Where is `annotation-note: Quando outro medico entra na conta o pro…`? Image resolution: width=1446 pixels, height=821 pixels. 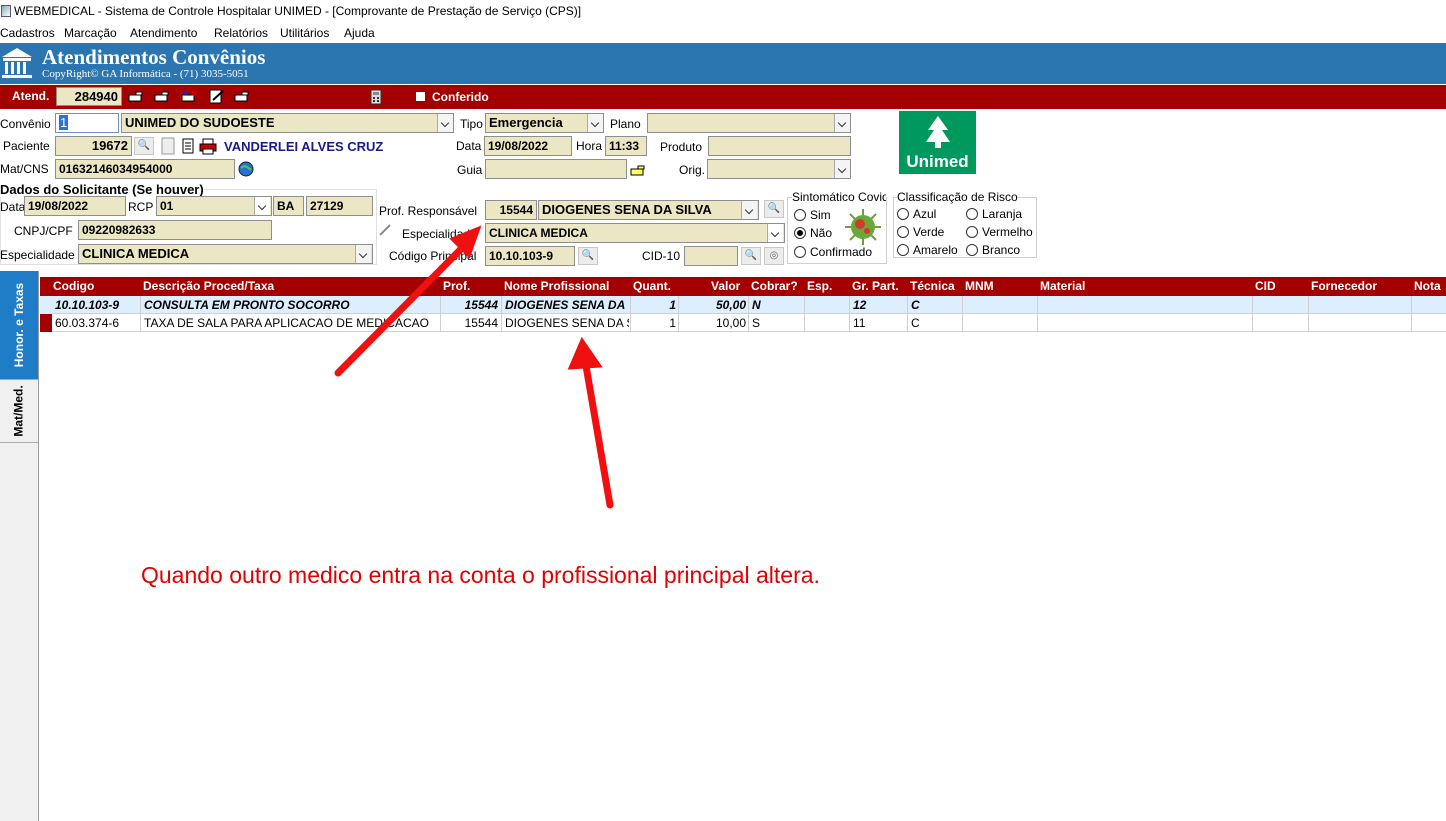
annotation-note: Quando outro medico entra na conta o pro… is located at coordinates (480, 575).